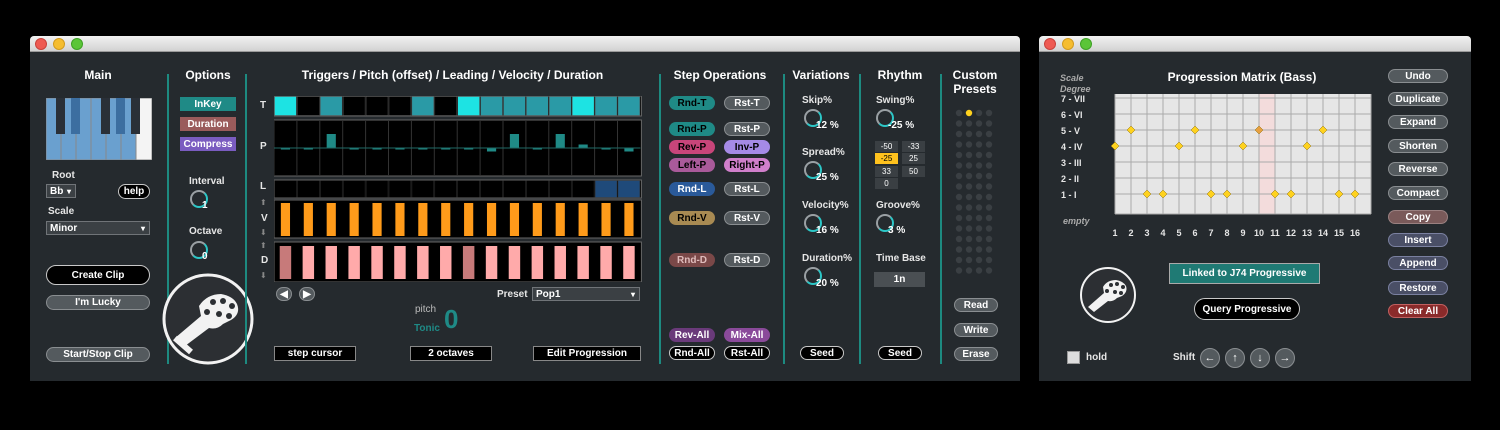 This screenshot has height=430, width=1500. What do you see at coordinates (1073, 99) in the screenshot?
I see `degree-label: 7 - VII` at bounding box center [1073, 99].